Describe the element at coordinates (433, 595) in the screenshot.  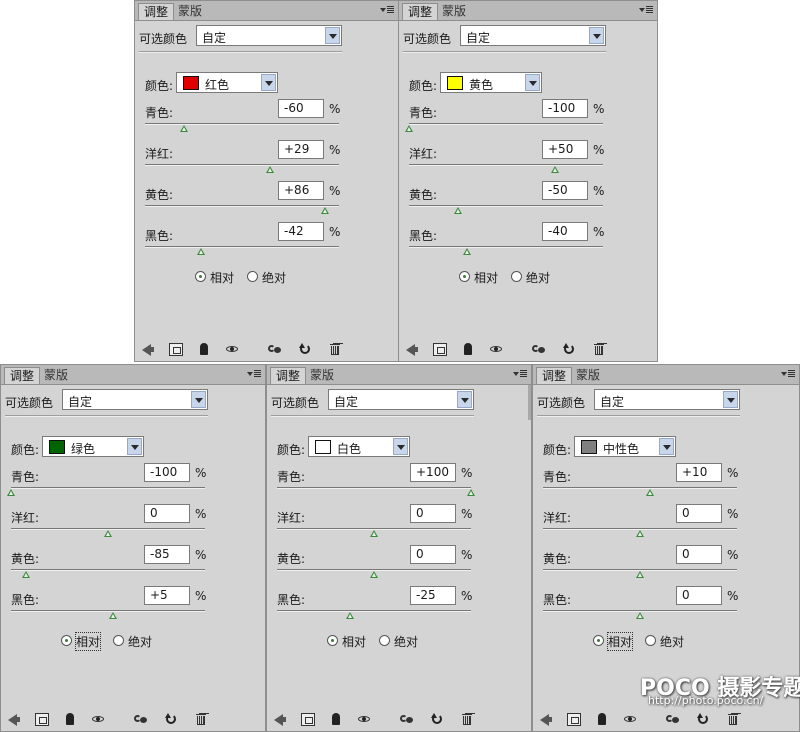
I see `value-input-black: -25` at that location.